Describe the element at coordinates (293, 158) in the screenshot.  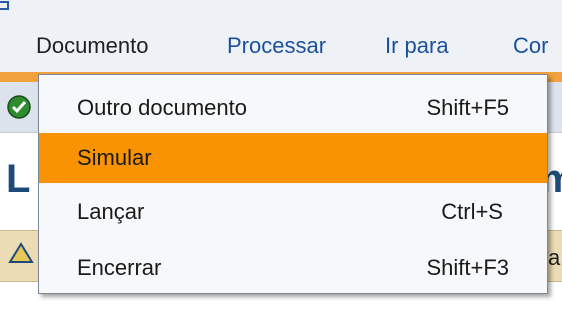
I see `menu-item-simular: Simular` at that location.